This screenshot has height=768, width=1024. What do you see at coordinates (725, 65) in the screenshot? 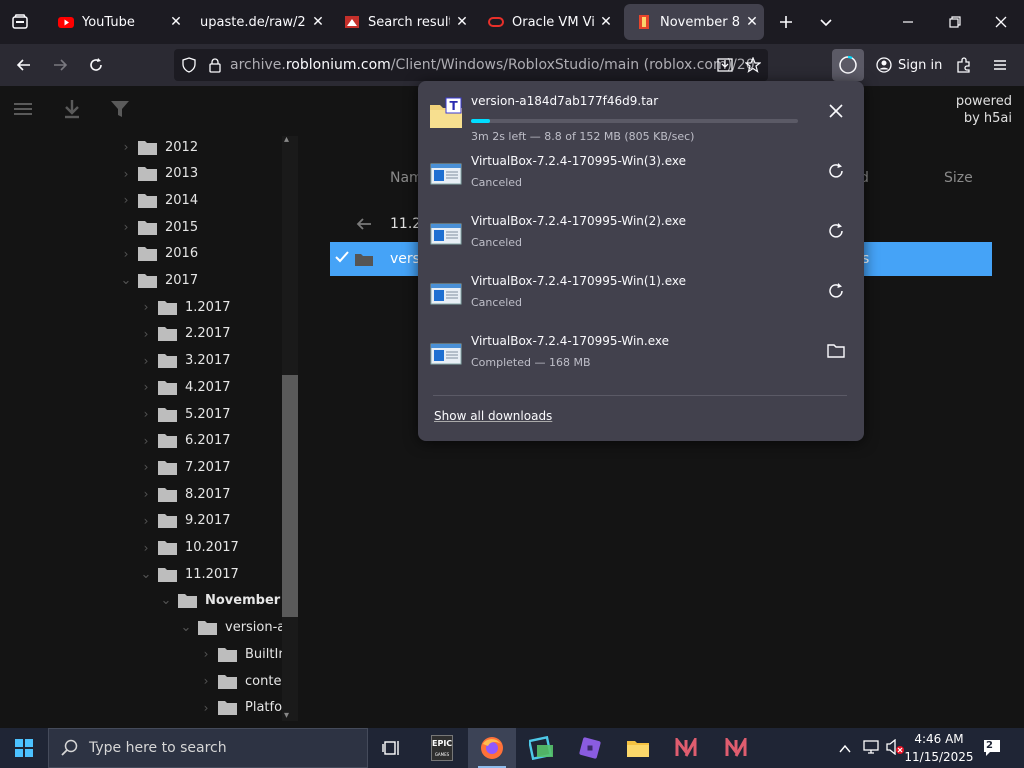
I see `download-page-icon` at bounding box center [725, 65].